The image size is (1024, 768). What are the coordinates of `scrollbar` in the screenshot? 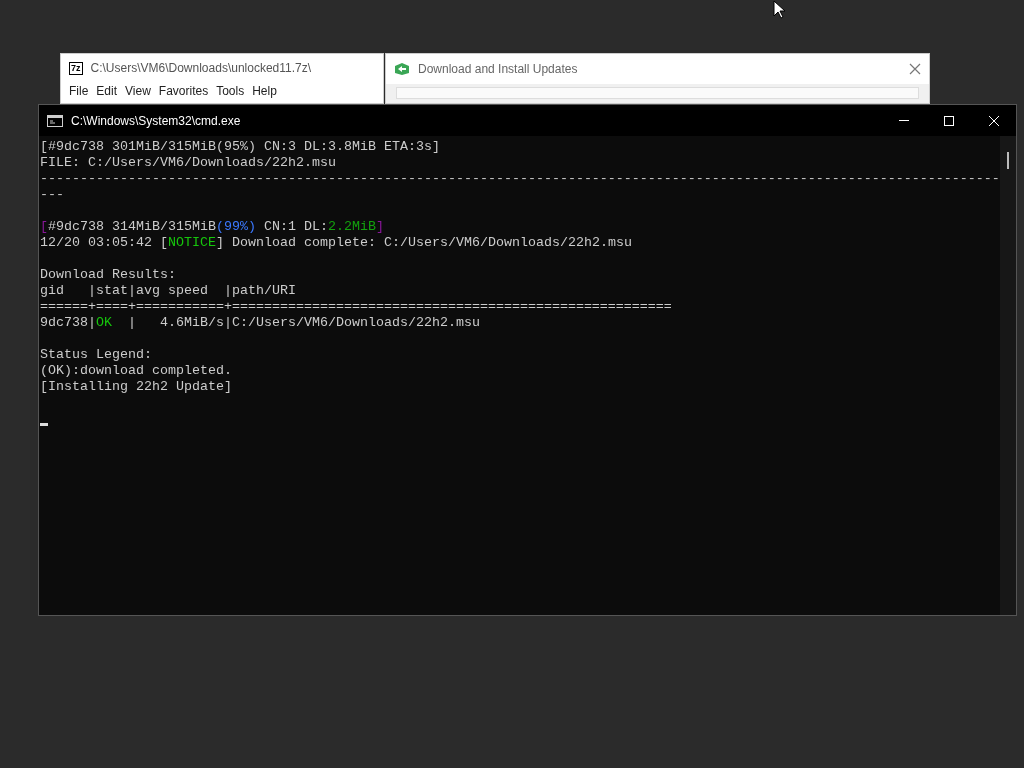 It's located at (1008, 375).